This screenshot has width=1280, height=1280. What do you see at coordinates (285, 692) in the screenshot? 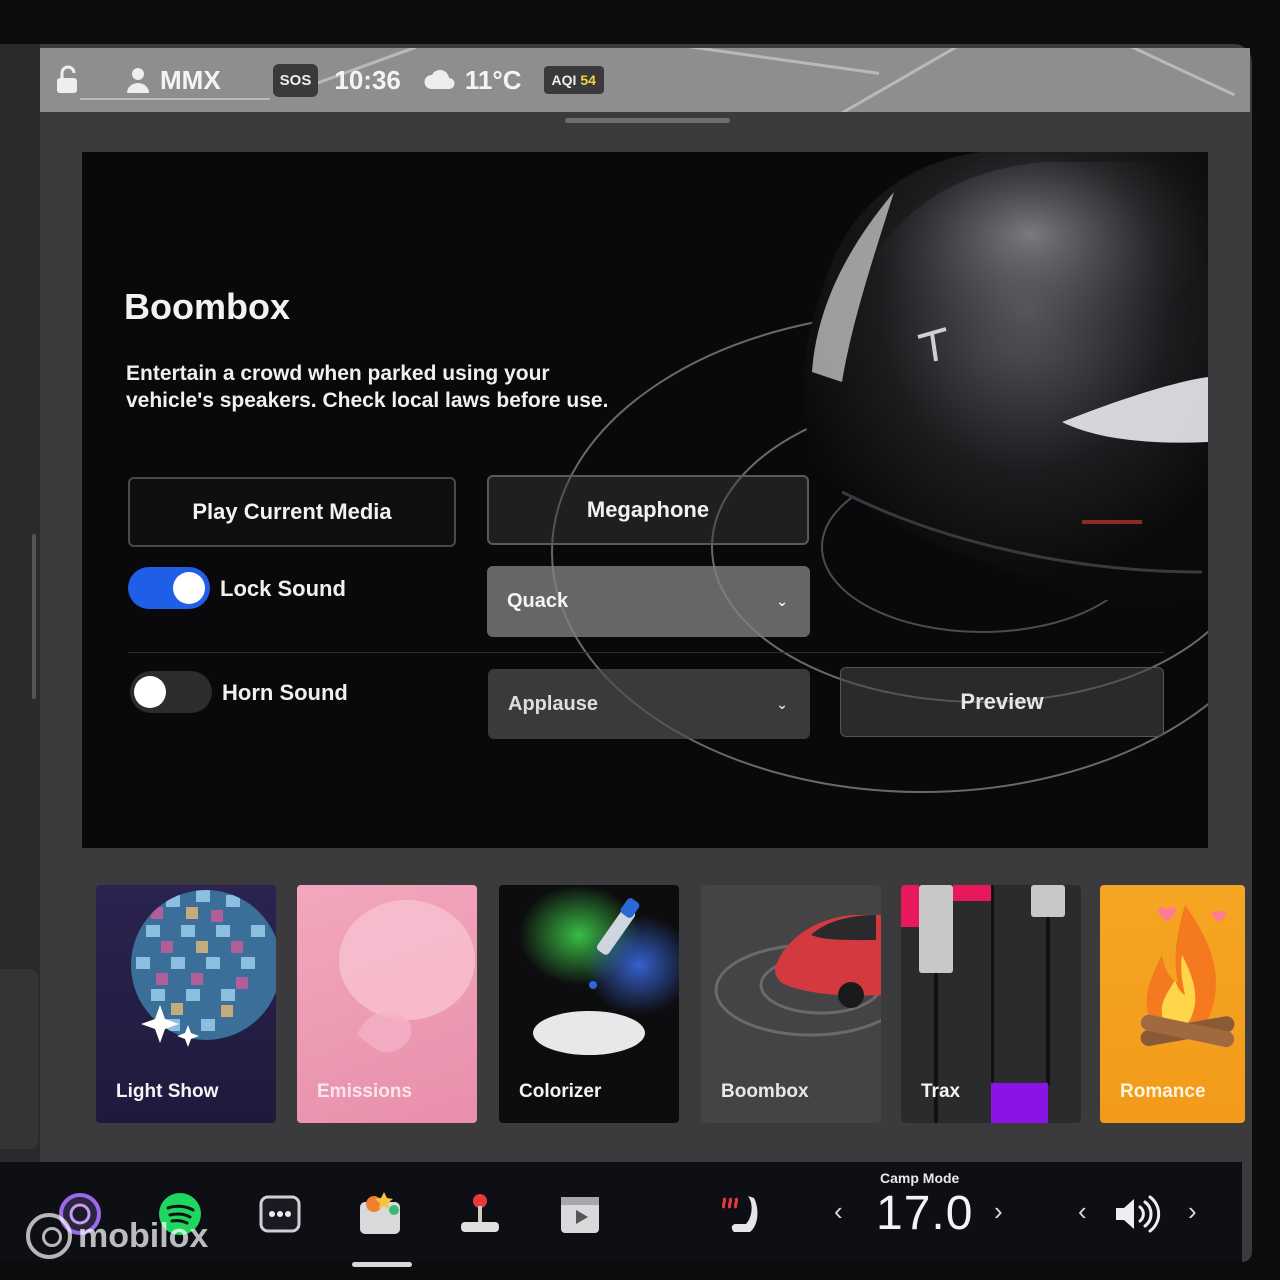
I see `horn-sound-label: Horn Sound` at bounding box center [285, 692].